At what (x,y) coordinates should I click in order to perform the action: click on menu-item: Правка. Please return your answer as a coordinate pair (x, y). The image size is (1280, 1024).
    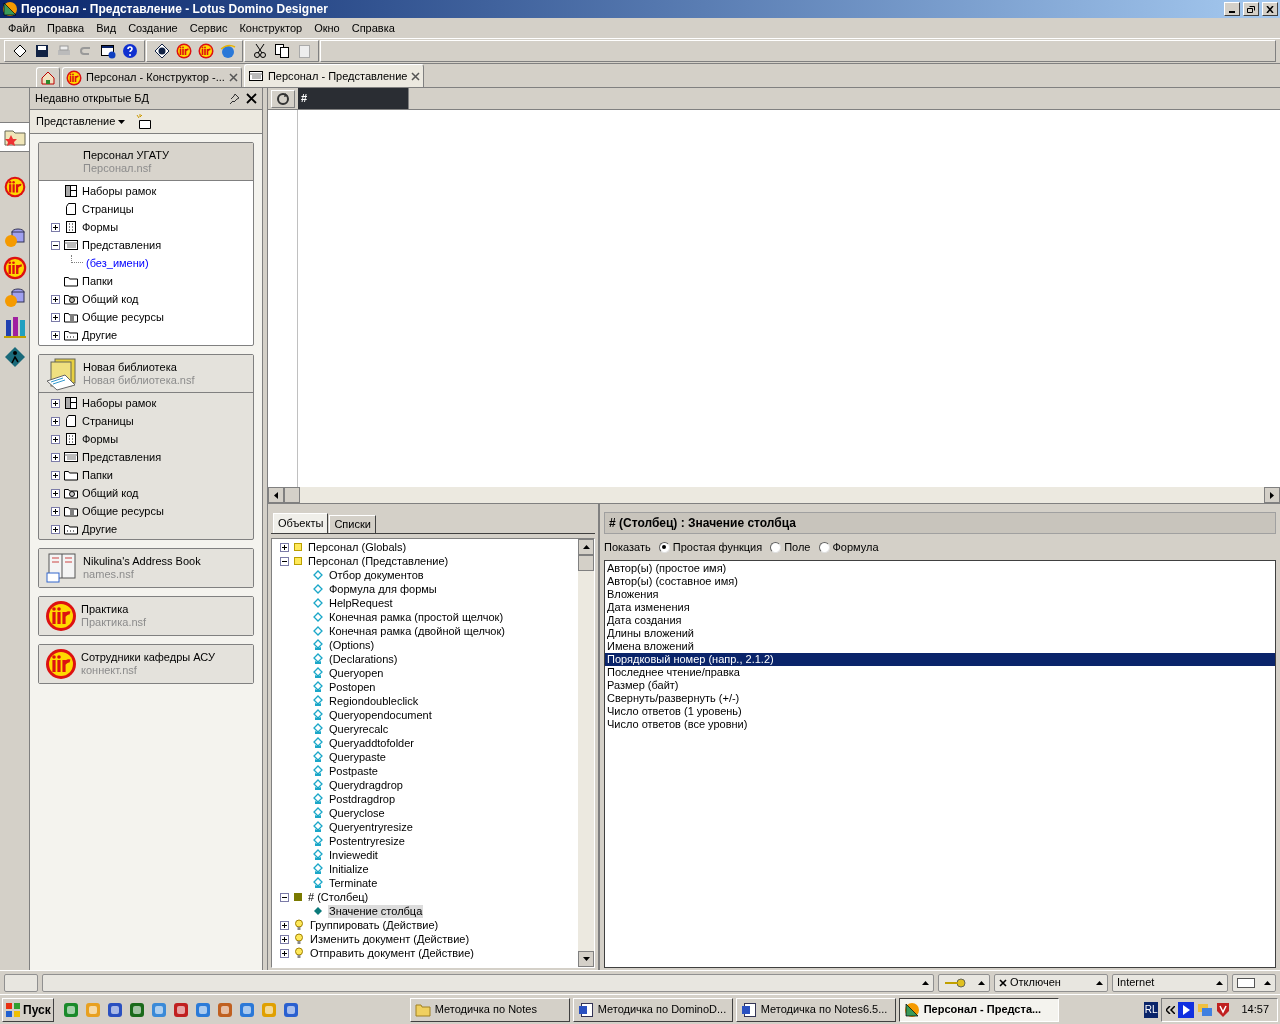
    Looking at the image, I should click on (66, 28).